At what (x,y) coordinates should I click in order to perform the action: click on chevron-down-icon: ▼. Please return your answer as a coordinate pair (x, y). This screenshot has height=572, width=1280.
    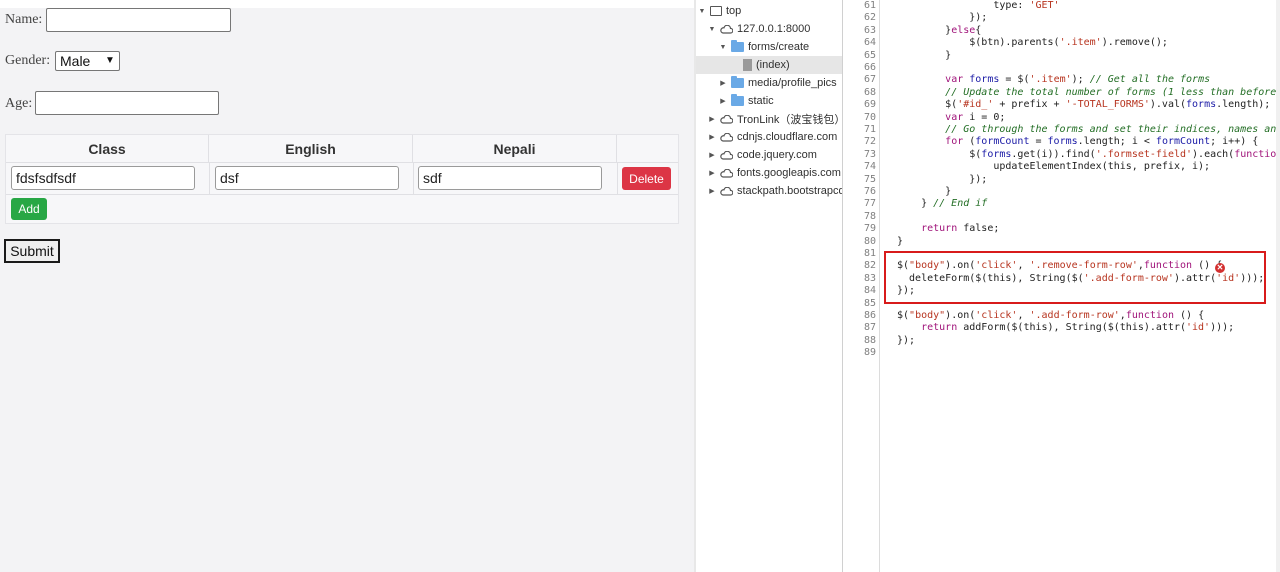
    Looking at the image, I should click on (110, 60).